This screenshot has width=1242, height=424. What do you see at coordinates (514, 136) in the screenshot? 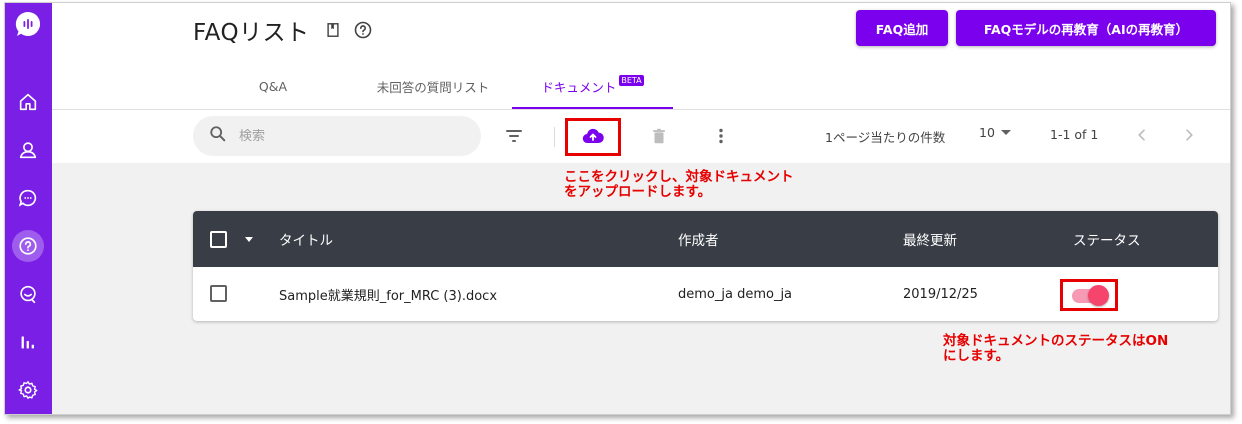
I see `filter-icon` at bounding box center [514, 136].